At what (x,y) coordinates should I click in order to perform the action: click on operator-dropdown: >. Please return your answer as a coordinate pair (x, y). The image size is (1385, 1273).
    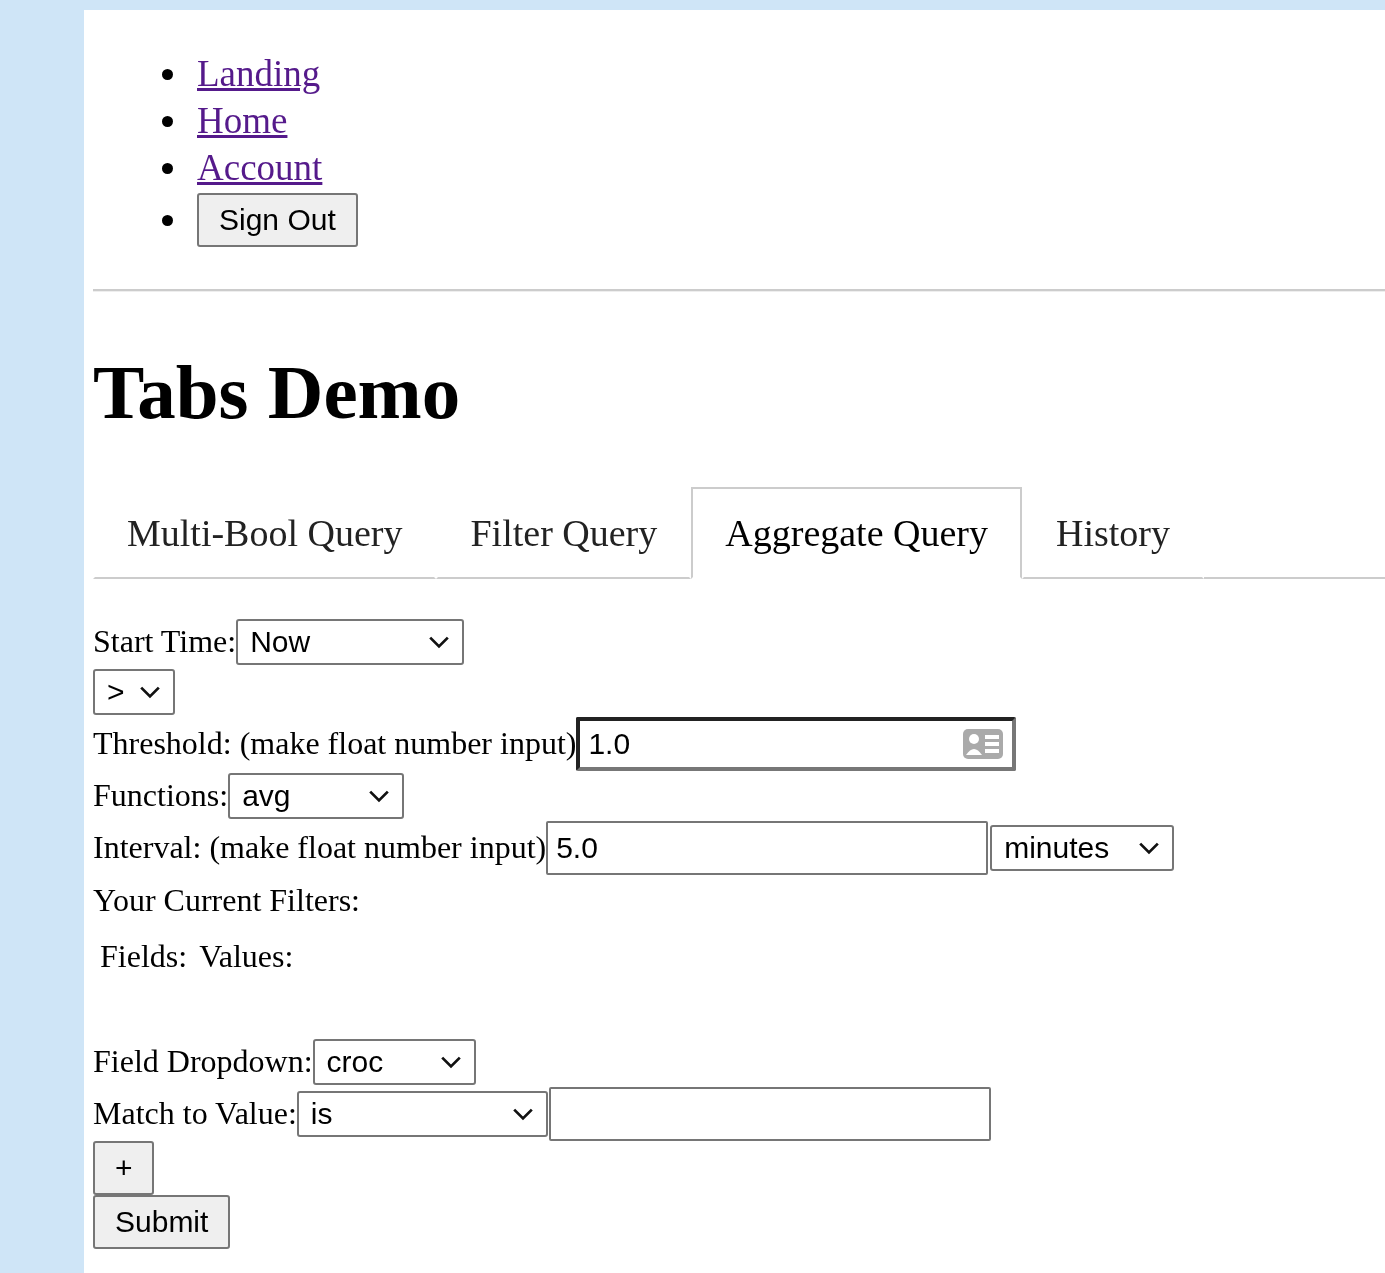
    Looking at the image, I should click on (134, 691).